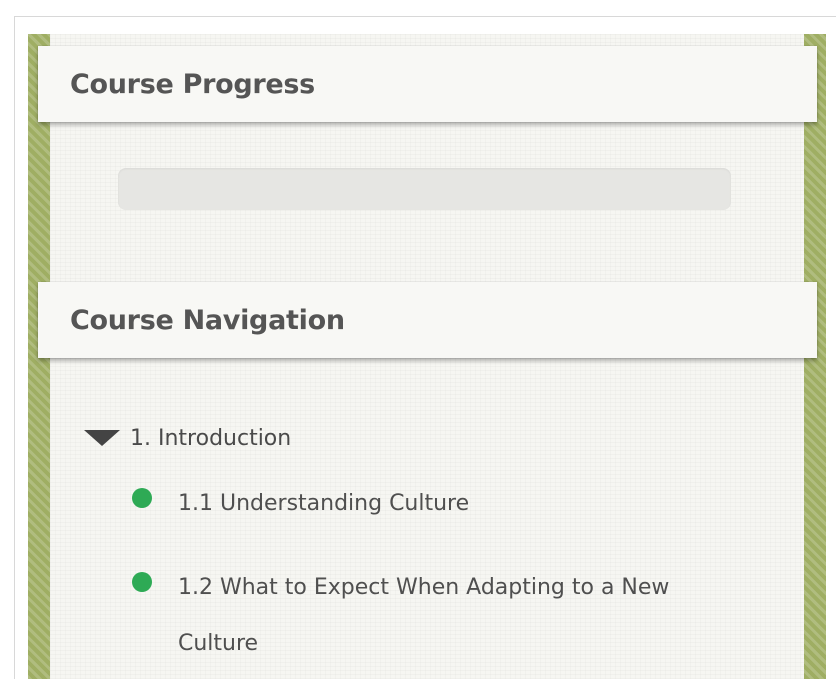 Image resolution: width=836 pixels, height=679 pixels. What do you see at coordinates (192, 84) in the screenshot?
I see `course-progress-title: Course Progress` at bounding box center [192, 84].